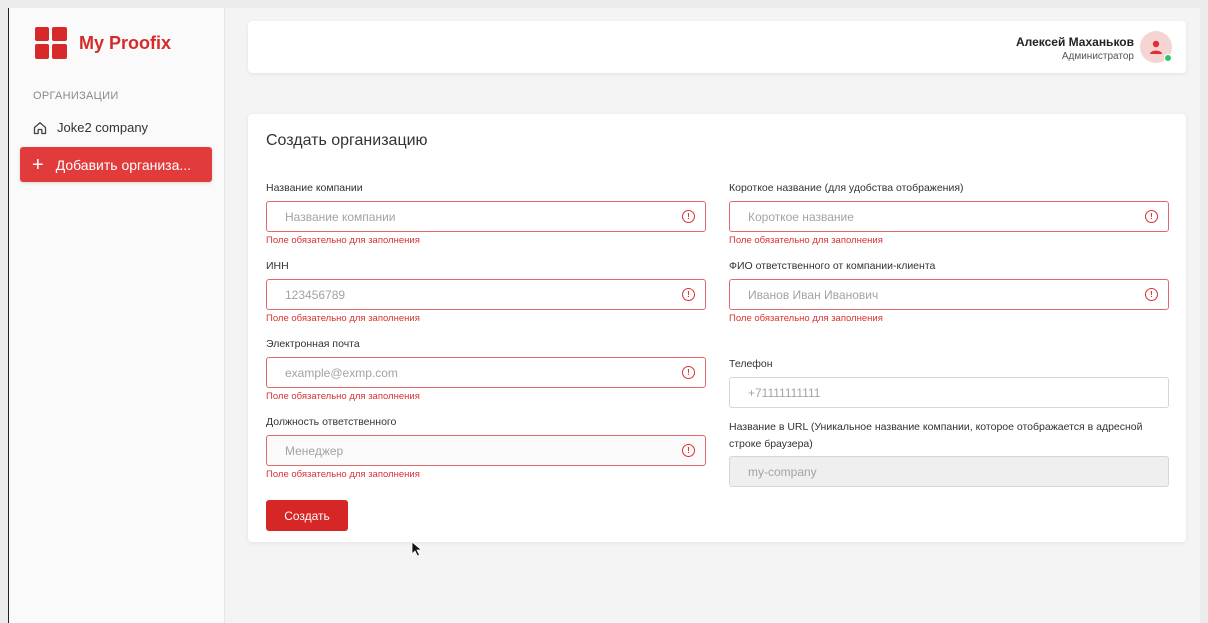  I want to click on responsible-input, so click(949, 294).